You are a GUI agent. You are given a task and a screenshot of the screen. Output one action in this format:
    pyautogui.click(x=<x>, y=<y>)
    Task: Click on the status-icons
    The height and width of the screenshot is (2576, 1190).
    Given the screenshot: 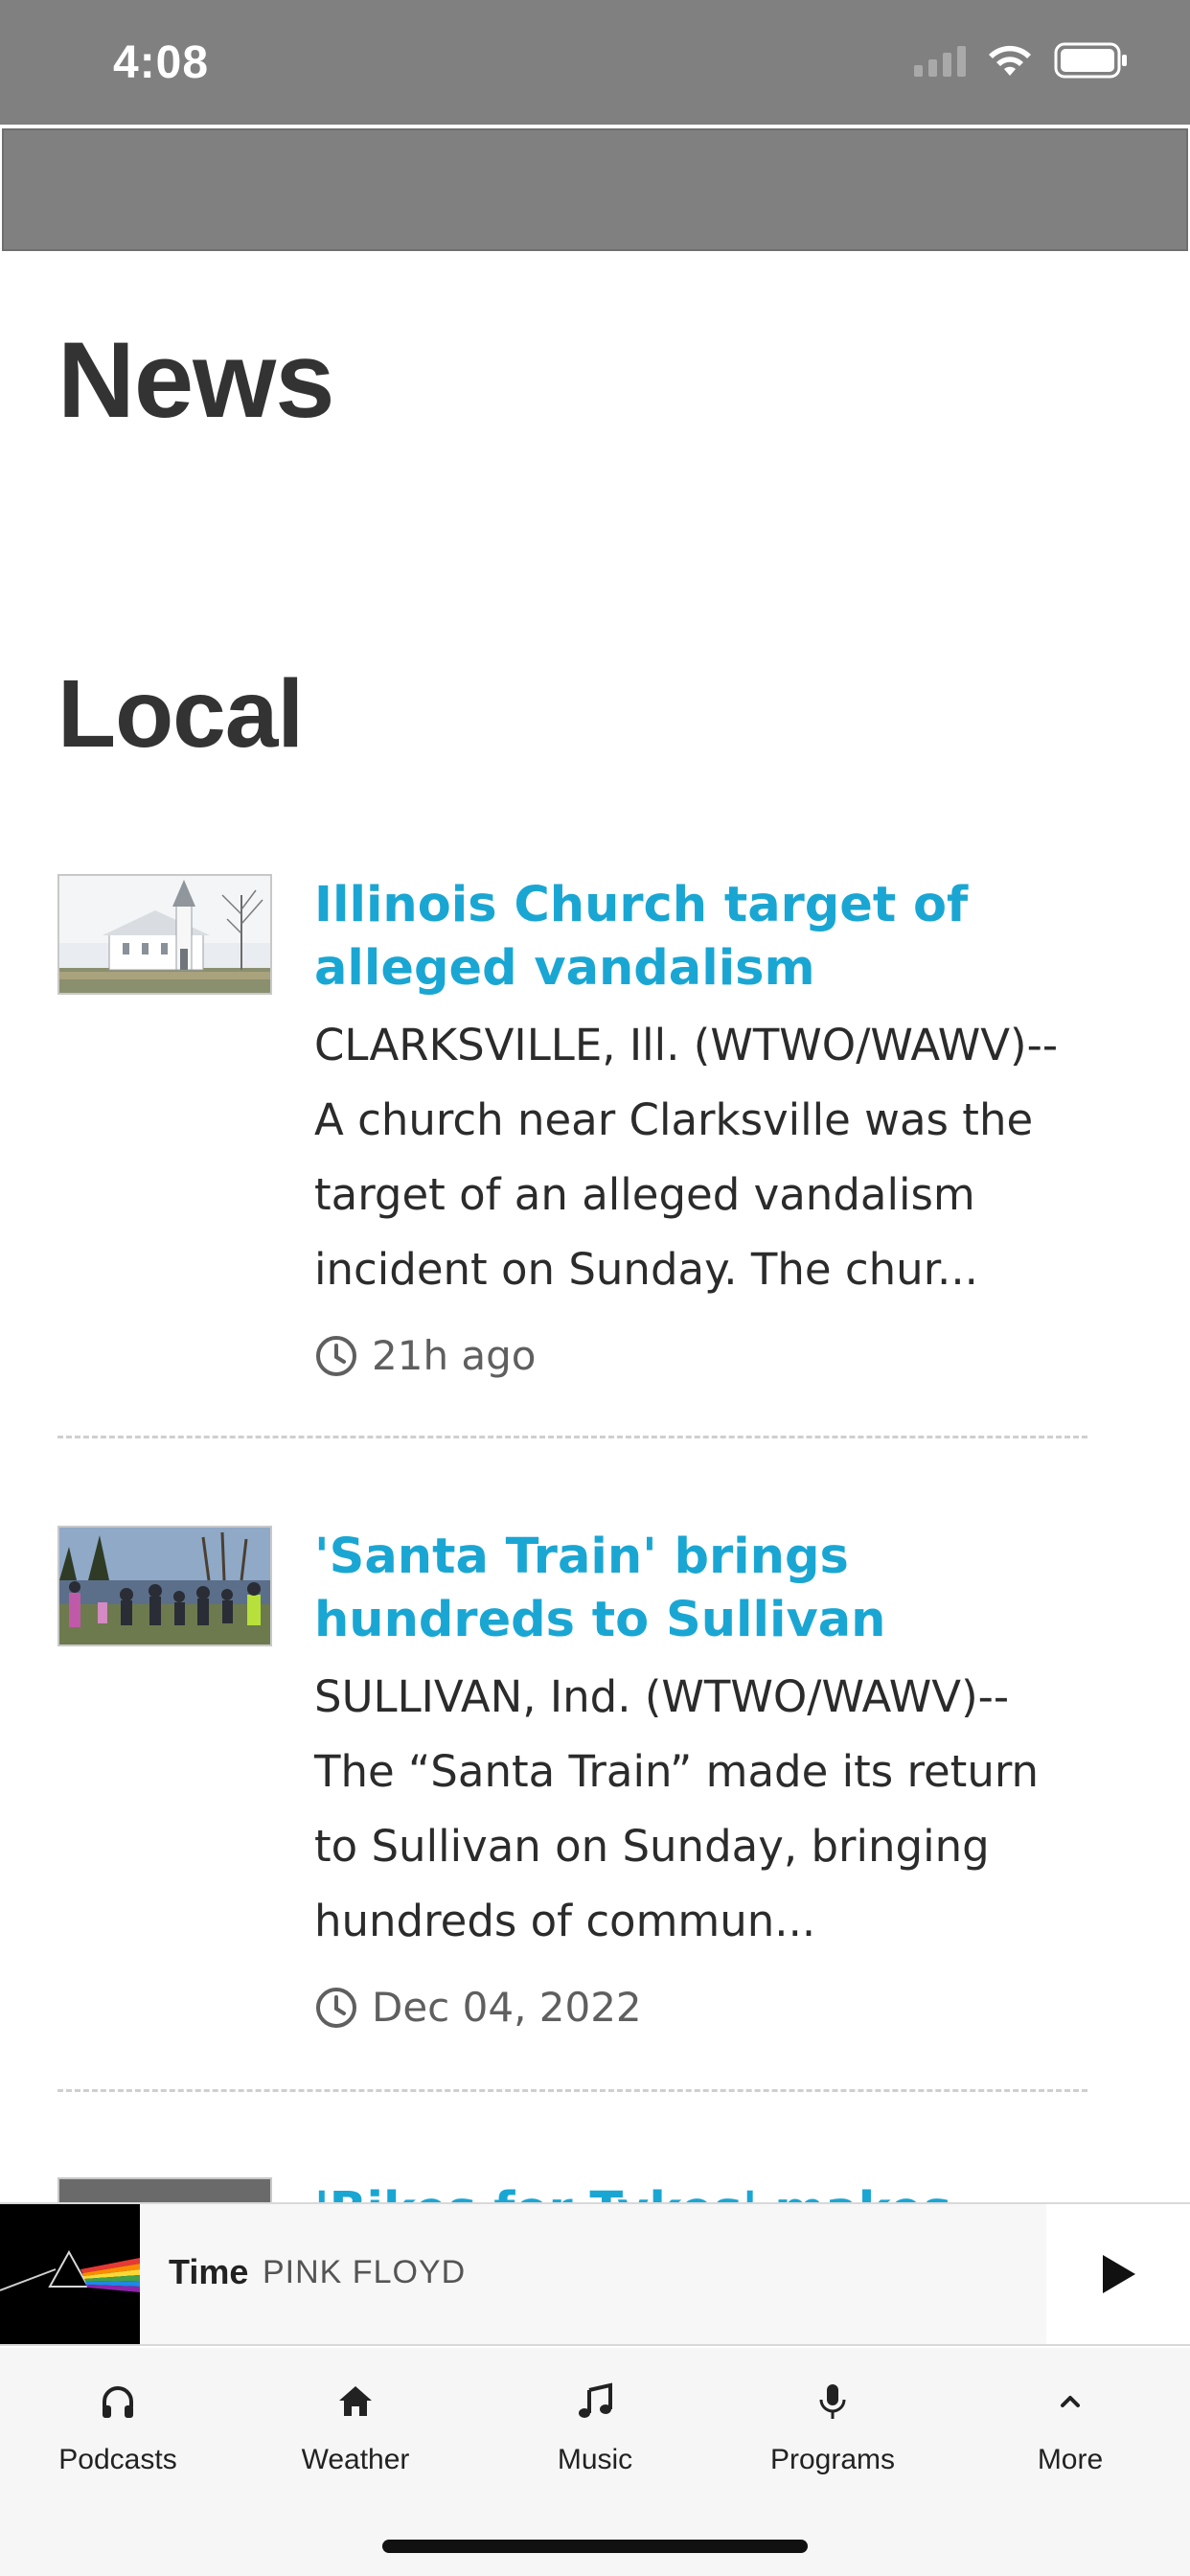 What is the action you would take?
    pyautogui.click(x=1021, y=60)
    